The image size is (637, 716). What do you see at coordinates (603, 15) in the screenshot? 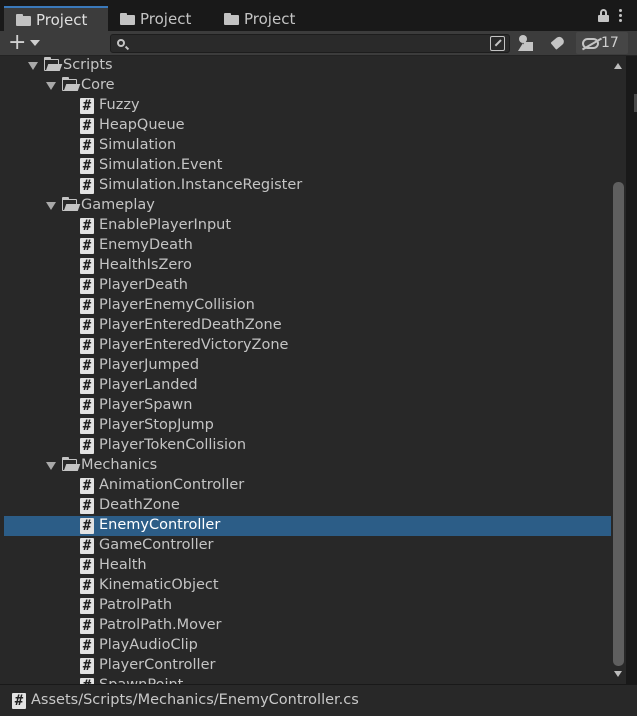
I see `lock-icon` at bounding box center [603, 15].